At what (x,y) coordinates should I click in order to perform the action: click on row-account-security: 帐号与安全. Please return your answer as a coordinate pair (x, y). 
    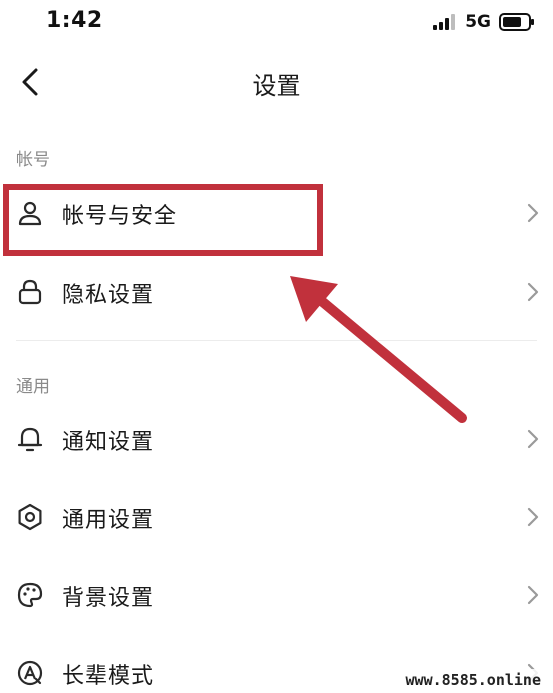
    Looking at the image, I should click on (276, 213).